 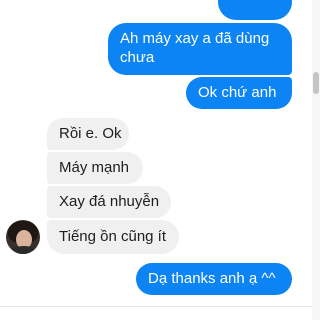 I want to click on message-bubble-incoming: Xay đá nhuyễn, so click(x=109, y=202).